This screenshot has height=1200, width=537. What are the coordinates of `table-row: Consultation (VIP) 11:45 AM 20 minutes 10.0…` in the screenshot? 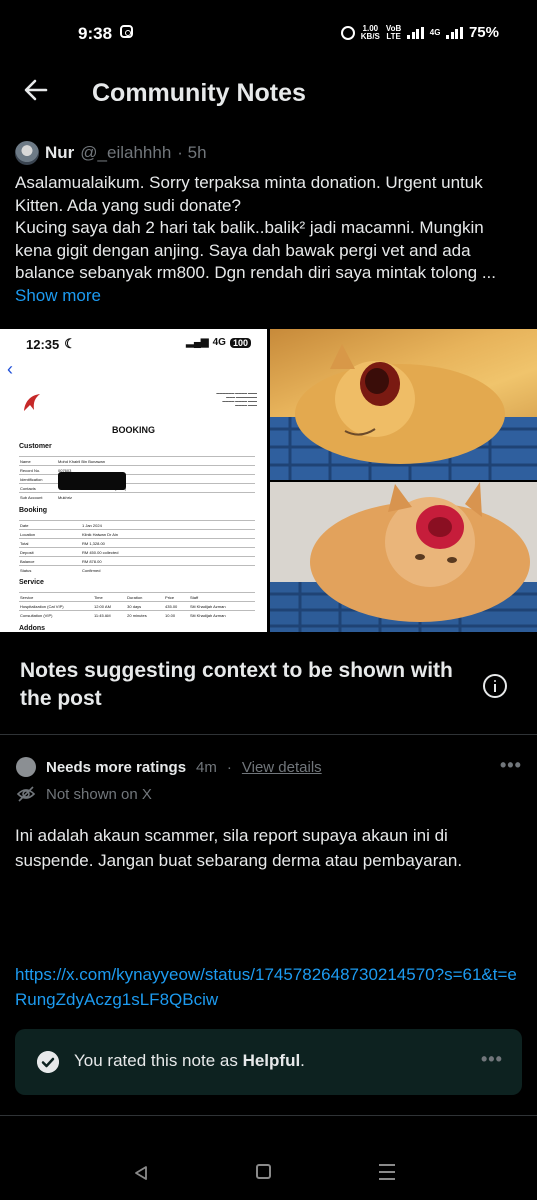 It's located at (137, 614).